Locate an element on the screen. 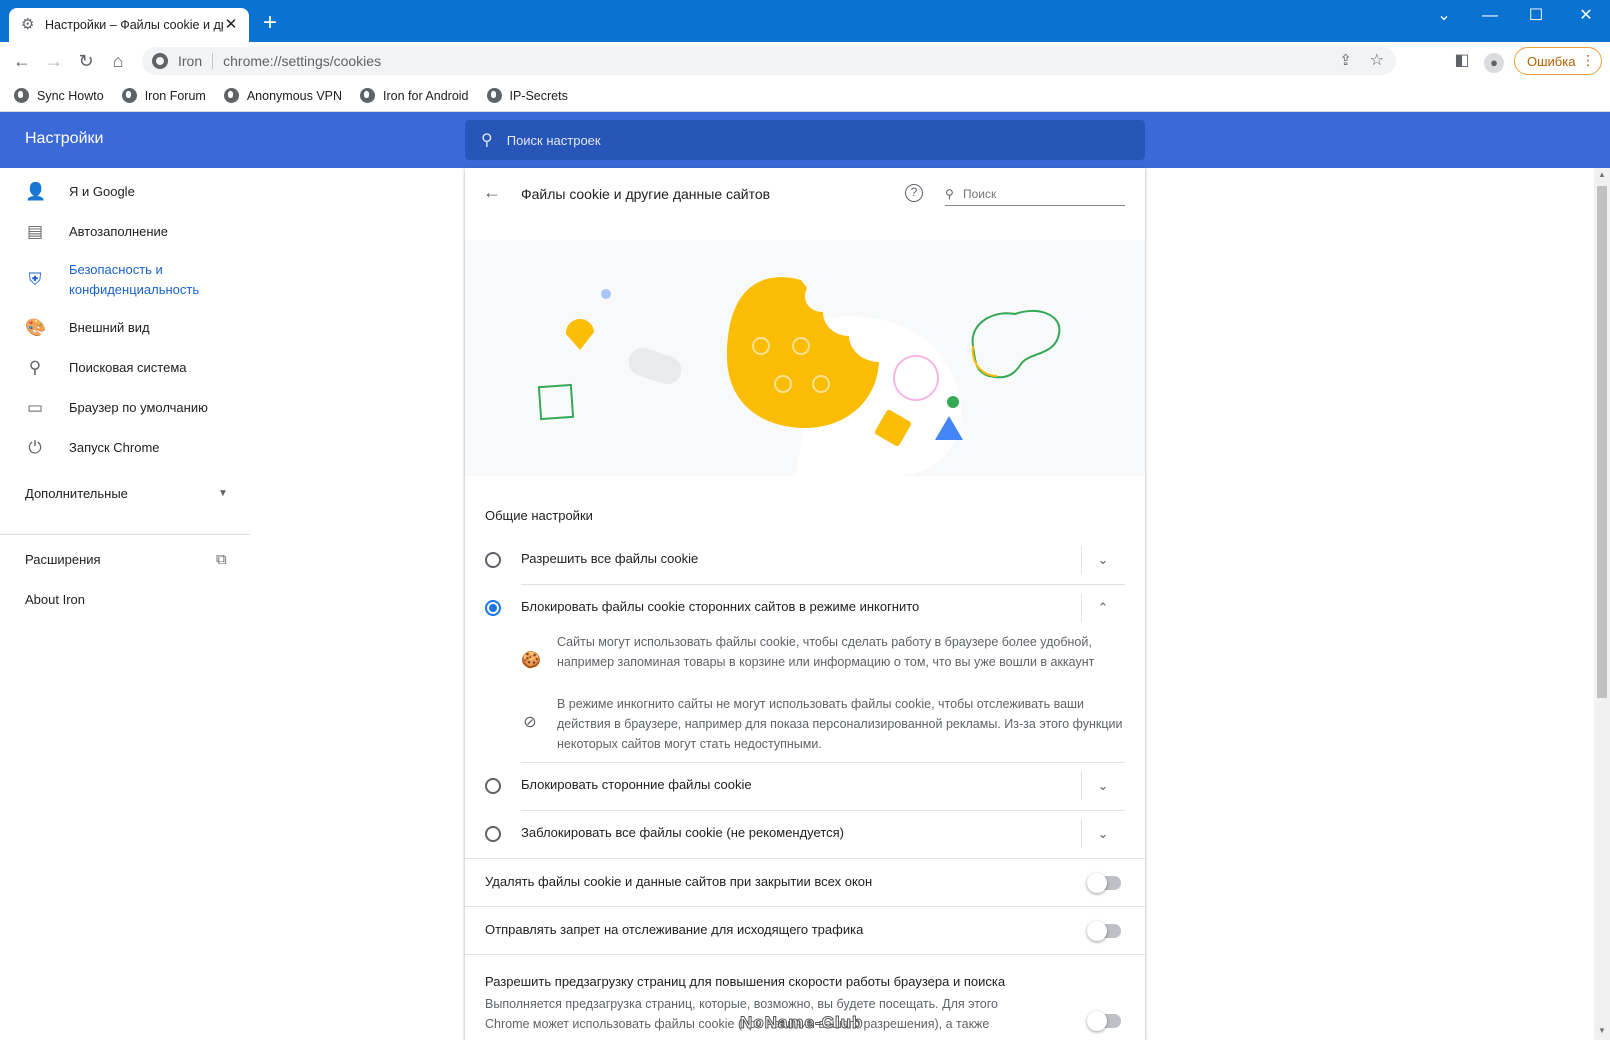 The image size is (1610, 1040). sidebar-item-on-startup: ⏻ Запуск Chrome is located at coordinates (125, 448).